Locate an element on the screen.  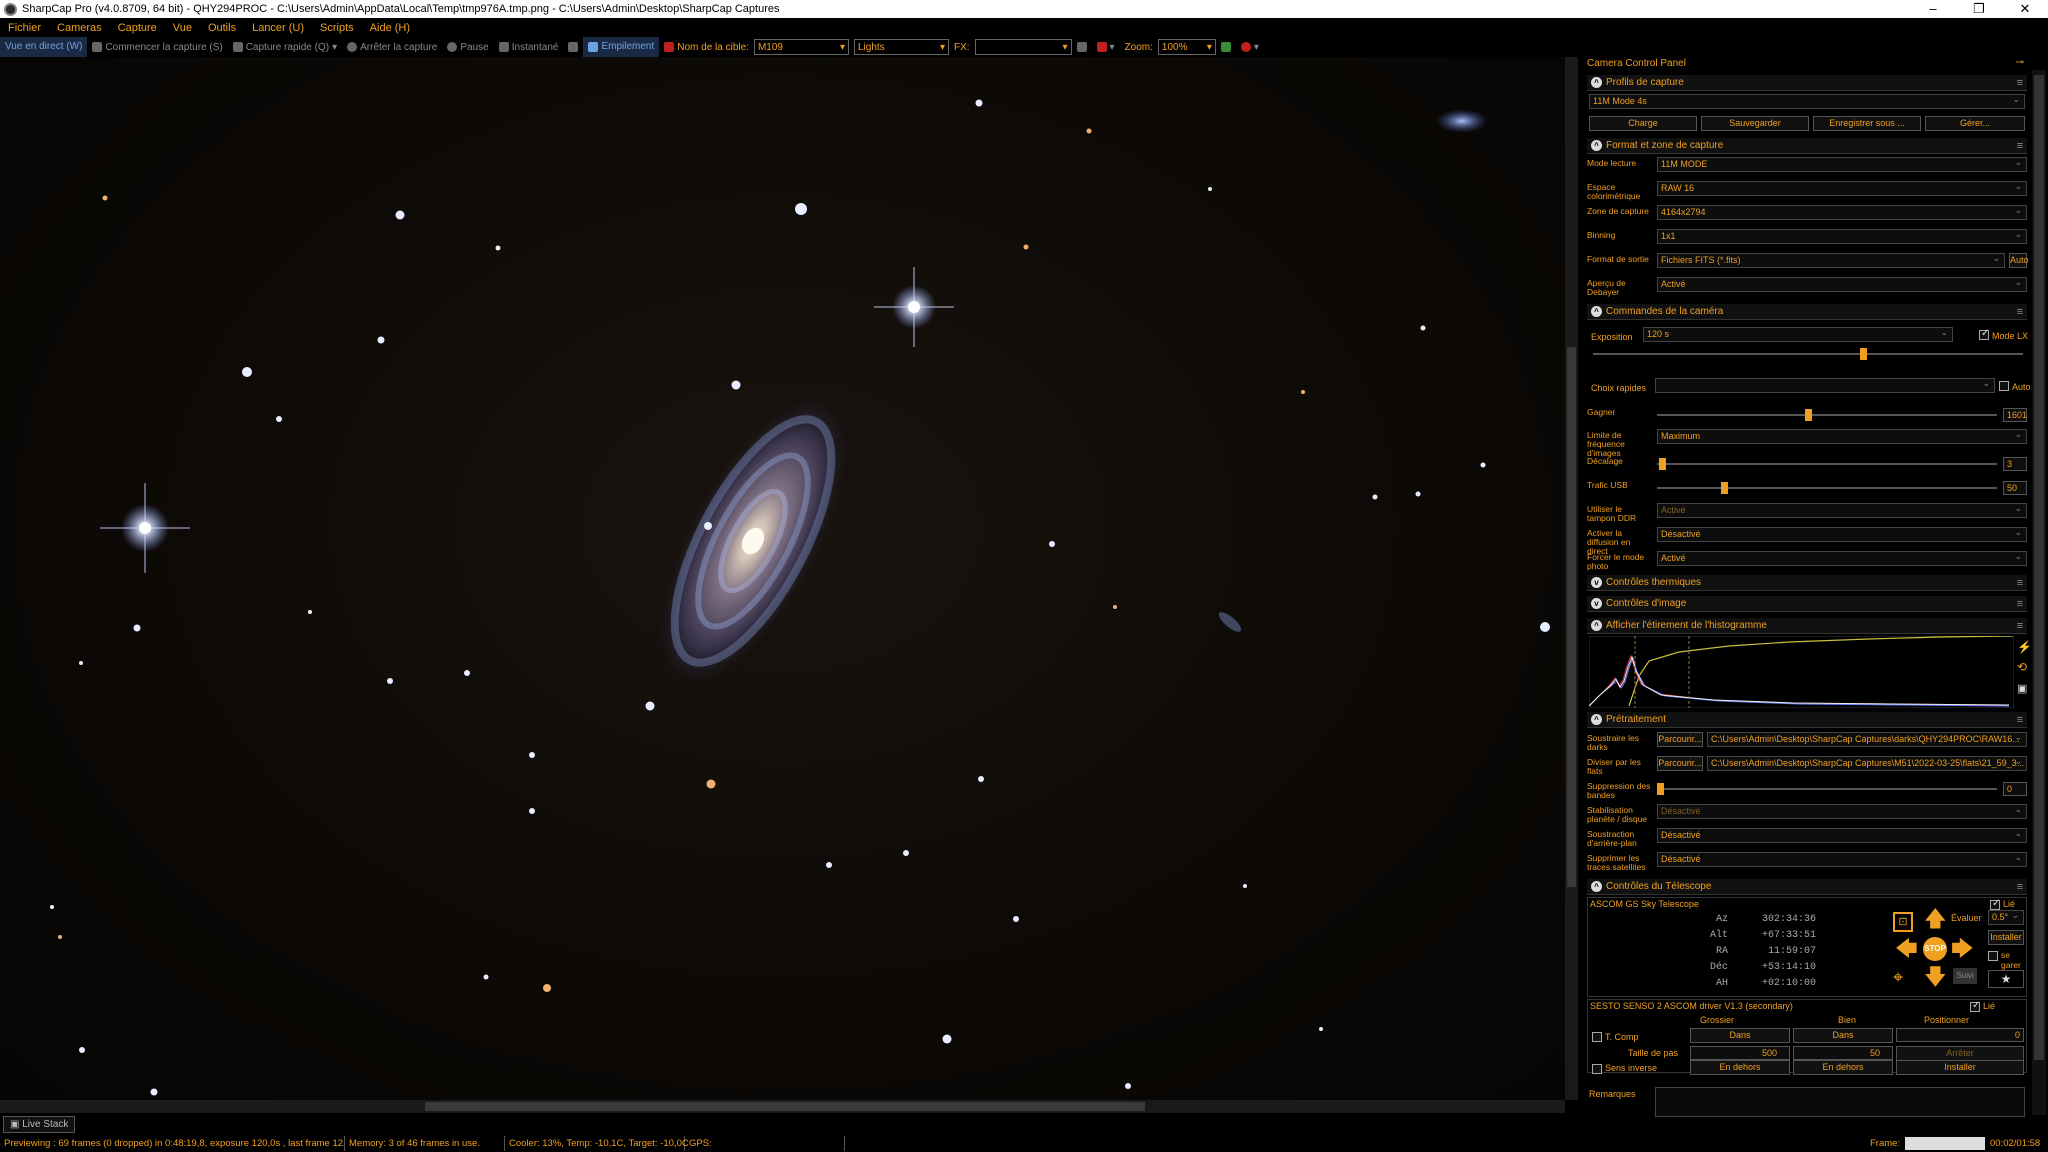
start-capture-button: Commencer la capture (S) is located at coordinates (157, 47).